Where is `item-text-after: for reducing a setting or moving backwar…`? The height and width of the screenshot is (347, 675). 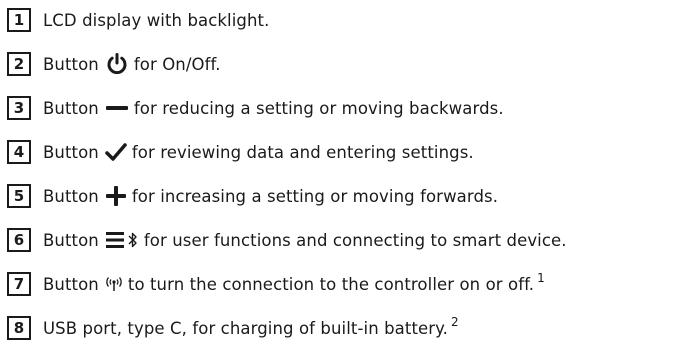 item-text-after: for reducing a setting or moving backwar… is located at coordinates (318, 108).